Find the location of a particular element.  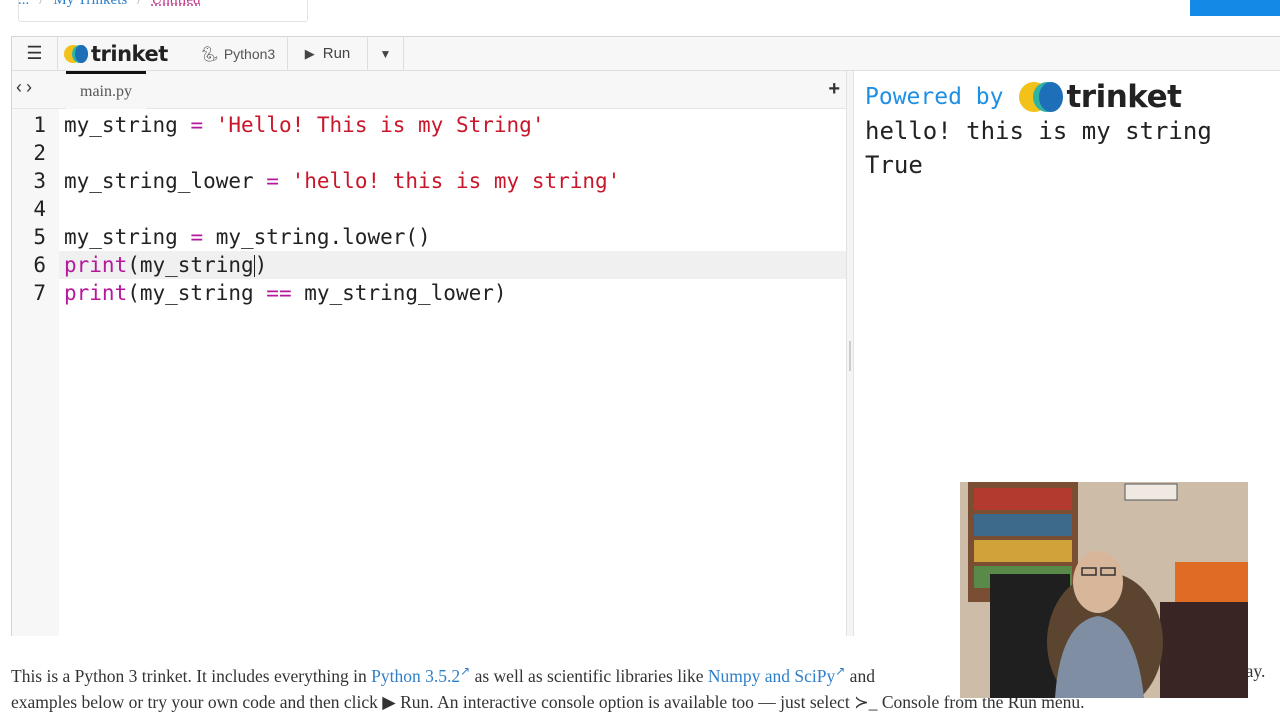

pane-splitter is located at coordinates (850, 353).